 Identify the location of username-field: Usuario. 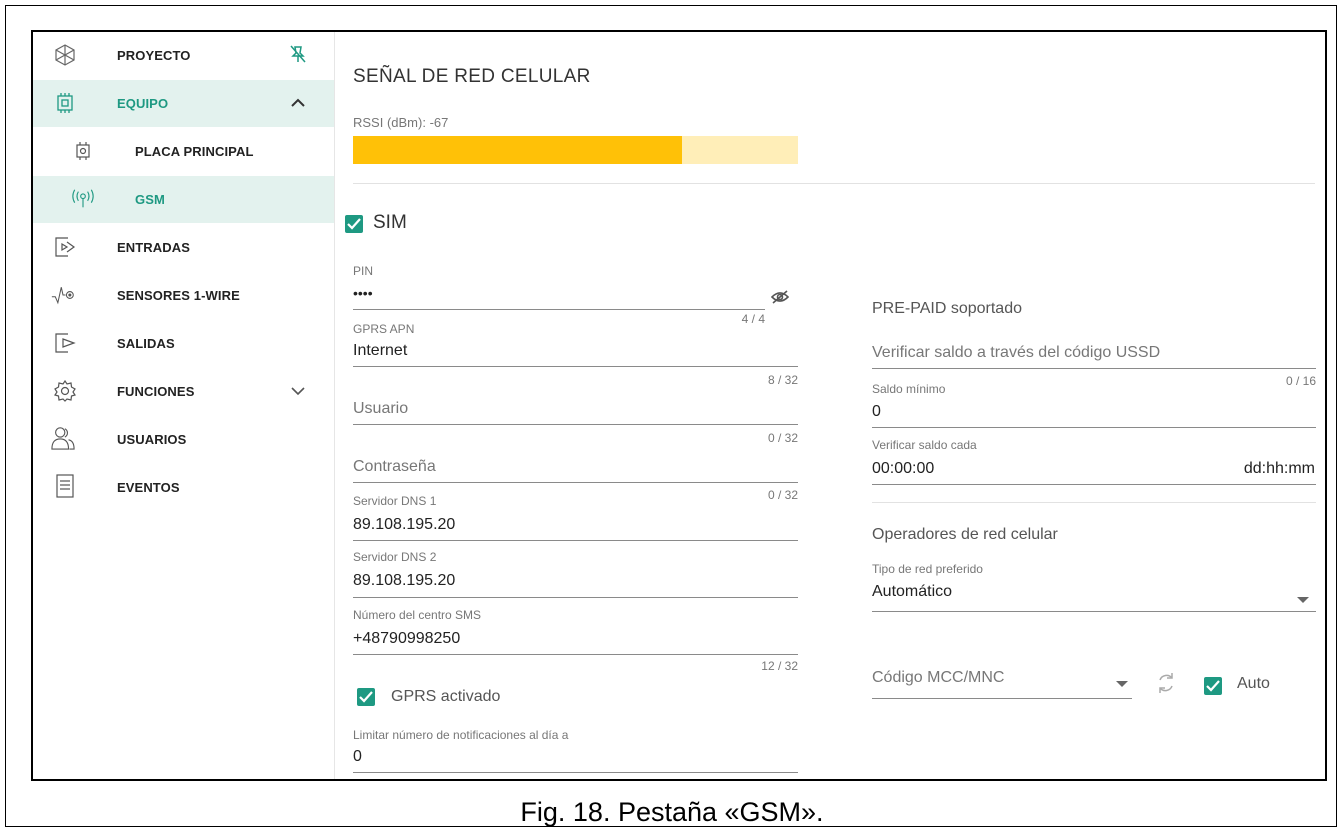
(380, 409).